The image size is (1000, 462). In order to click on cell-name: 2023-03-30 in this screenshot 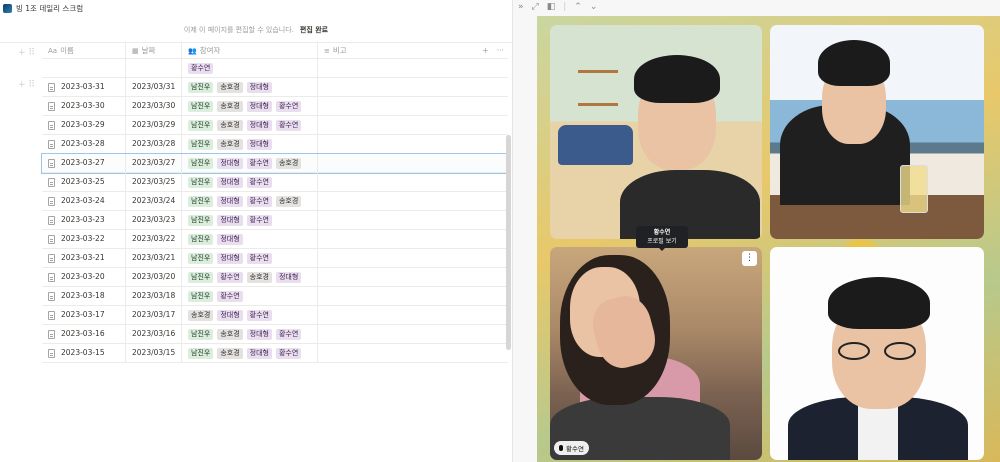, I will do `click(84, 106)`.